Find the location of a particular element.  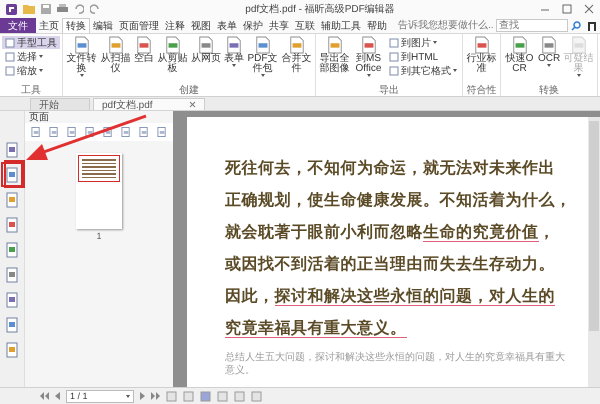

page-icon is located at coordinates (12, 150).